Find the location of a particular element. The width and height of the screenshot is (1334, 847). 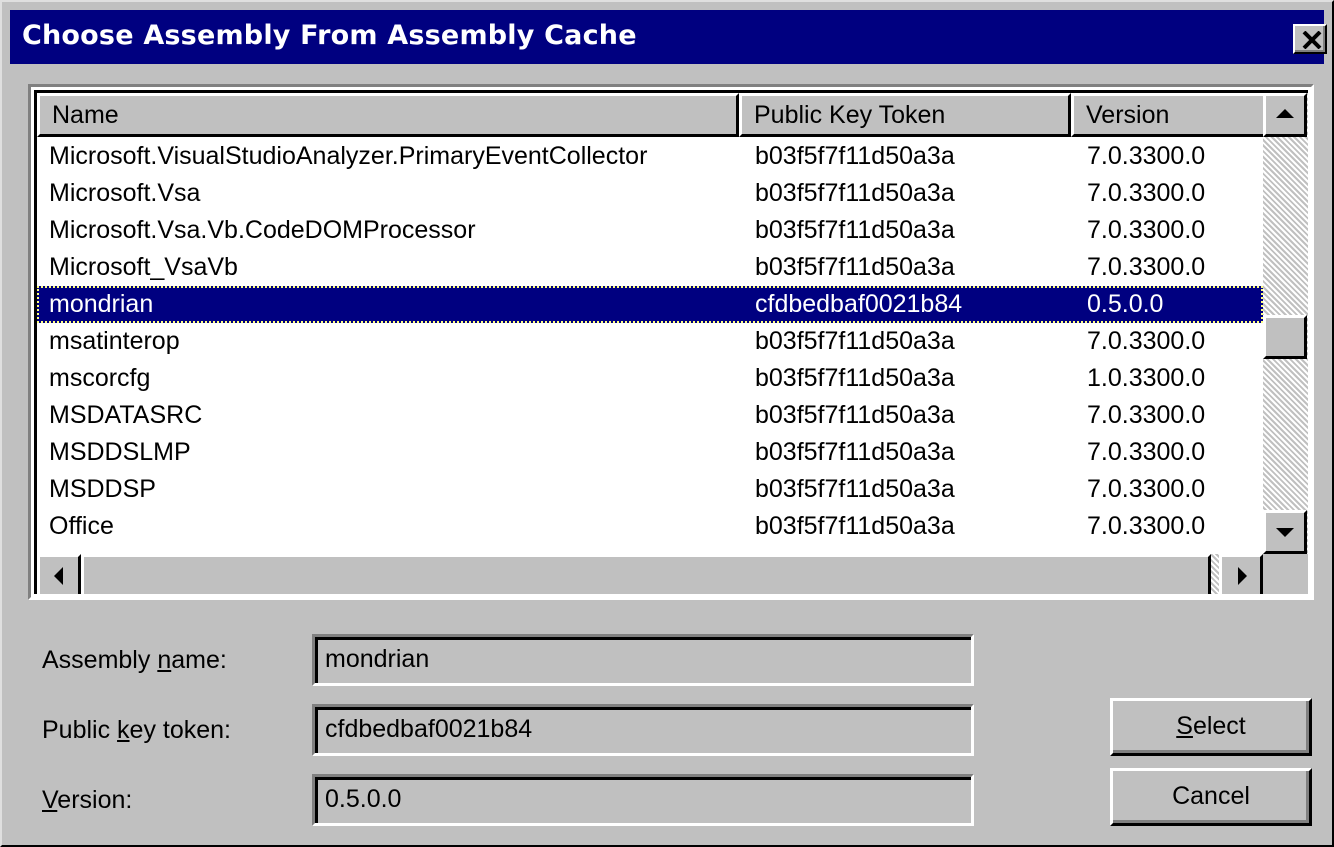

horizontal-scroll-thumb is located at coordinates (646, 574).